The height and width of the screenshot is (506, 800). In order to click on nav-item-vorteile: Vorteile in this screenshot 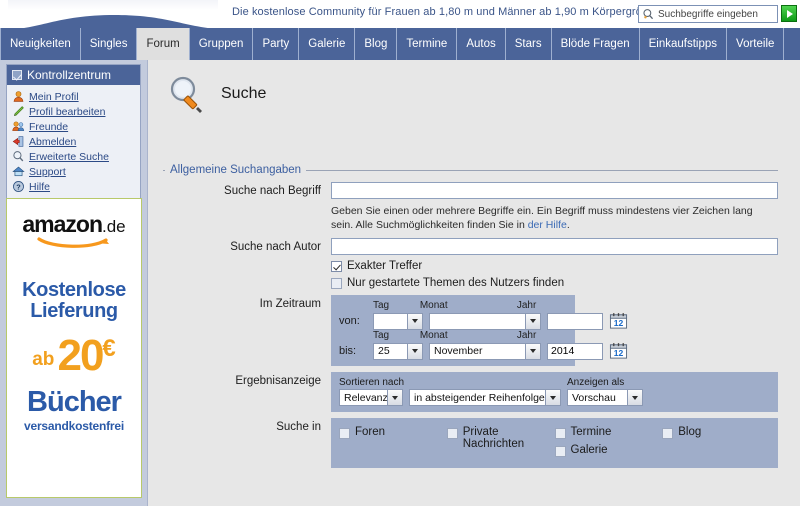, I will do `click(756, 44)`.